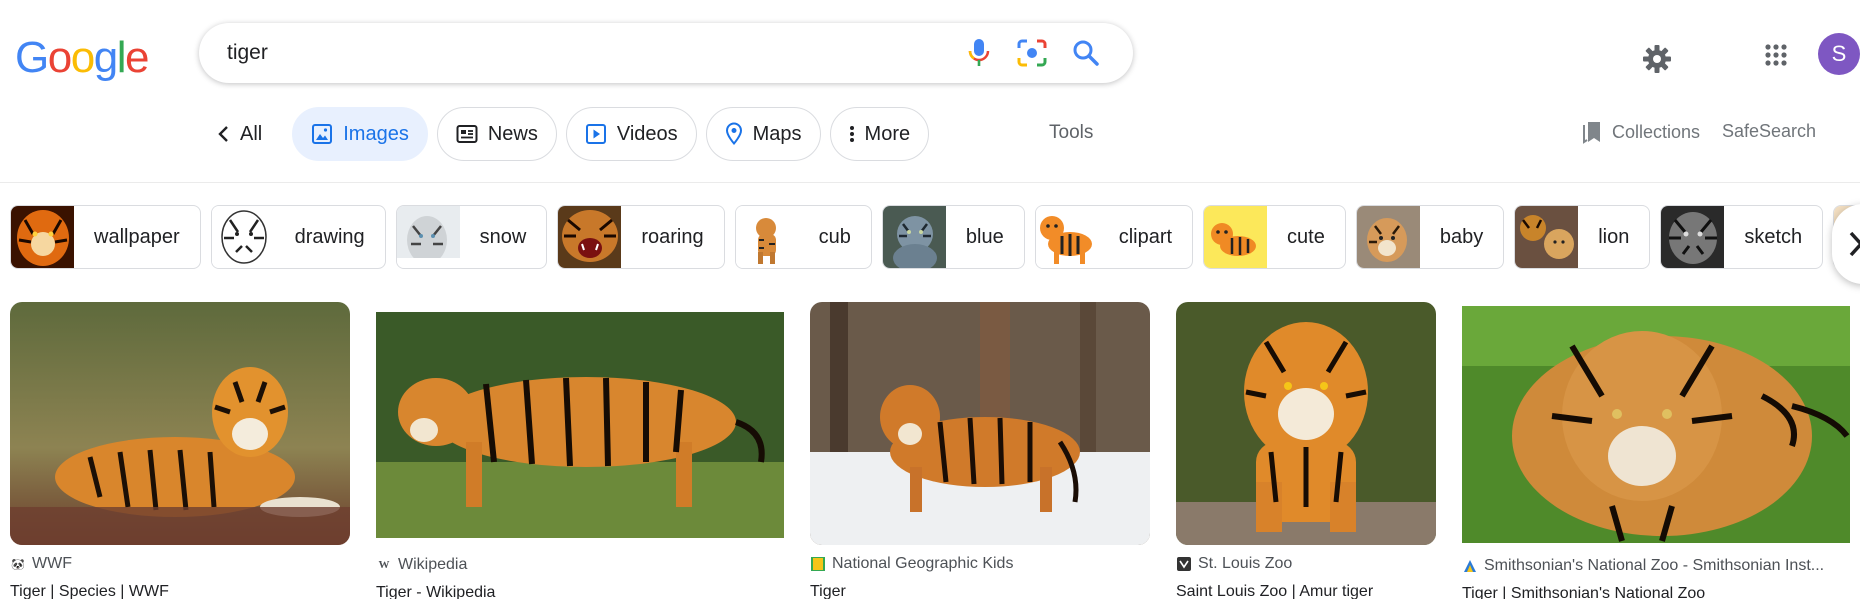 The height and width of the screenshot is (599, 1860). What do you see at coordinates (647, 133) in the screenshot?
I see `tab-label: Videos` at bounding box center [647, 133].